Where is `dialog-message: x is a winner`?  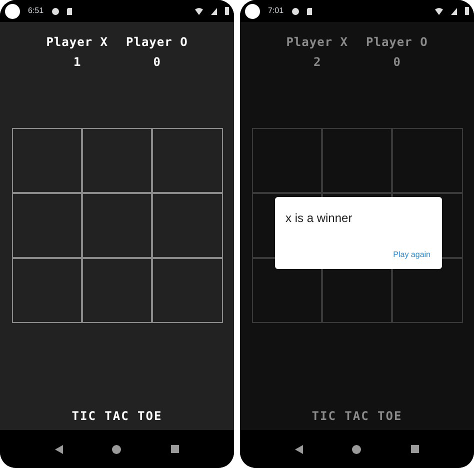 dialog-message: x is a winner is located at coordinates (320, 218).